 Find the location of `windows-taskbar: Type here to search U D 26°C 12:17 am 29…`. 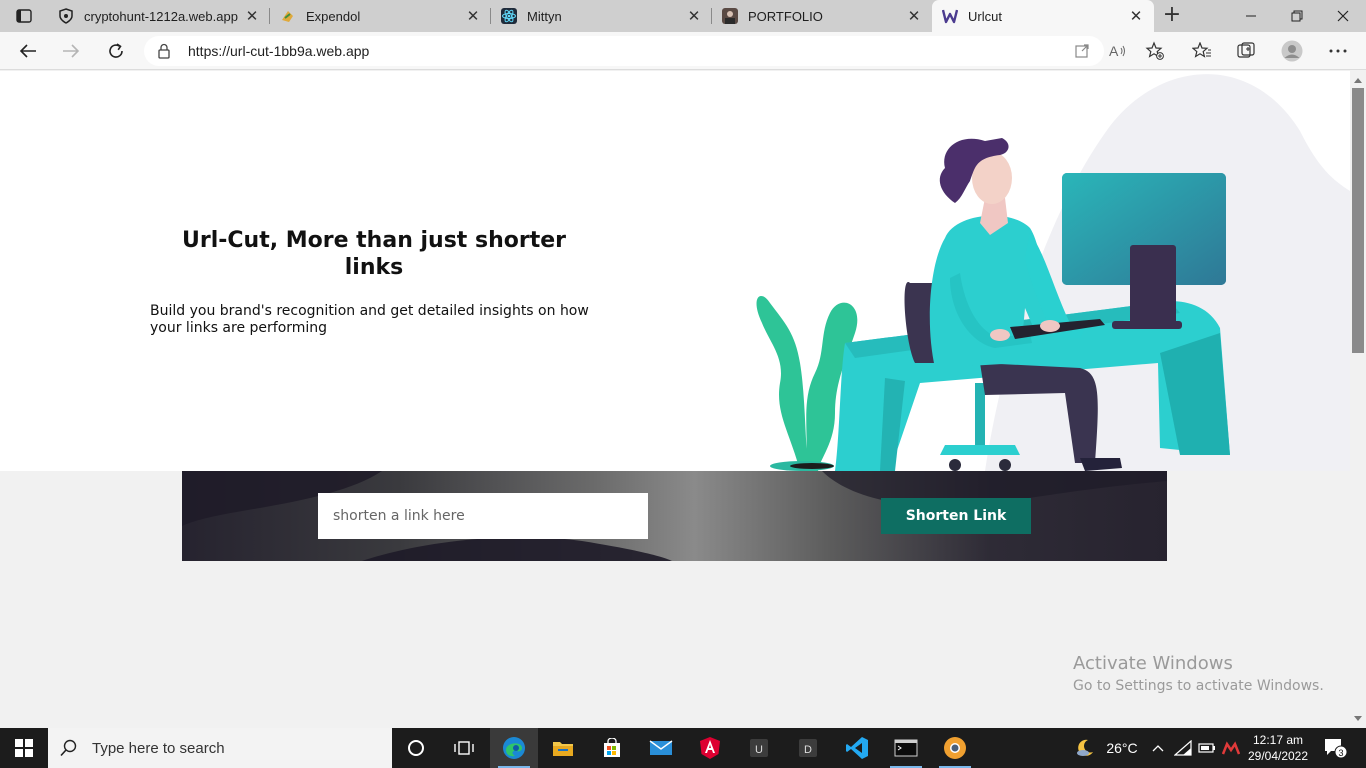

windows-taskbar: Type here to search U D 26°C 12:17 am 29… is located at coordinates (683, 748).